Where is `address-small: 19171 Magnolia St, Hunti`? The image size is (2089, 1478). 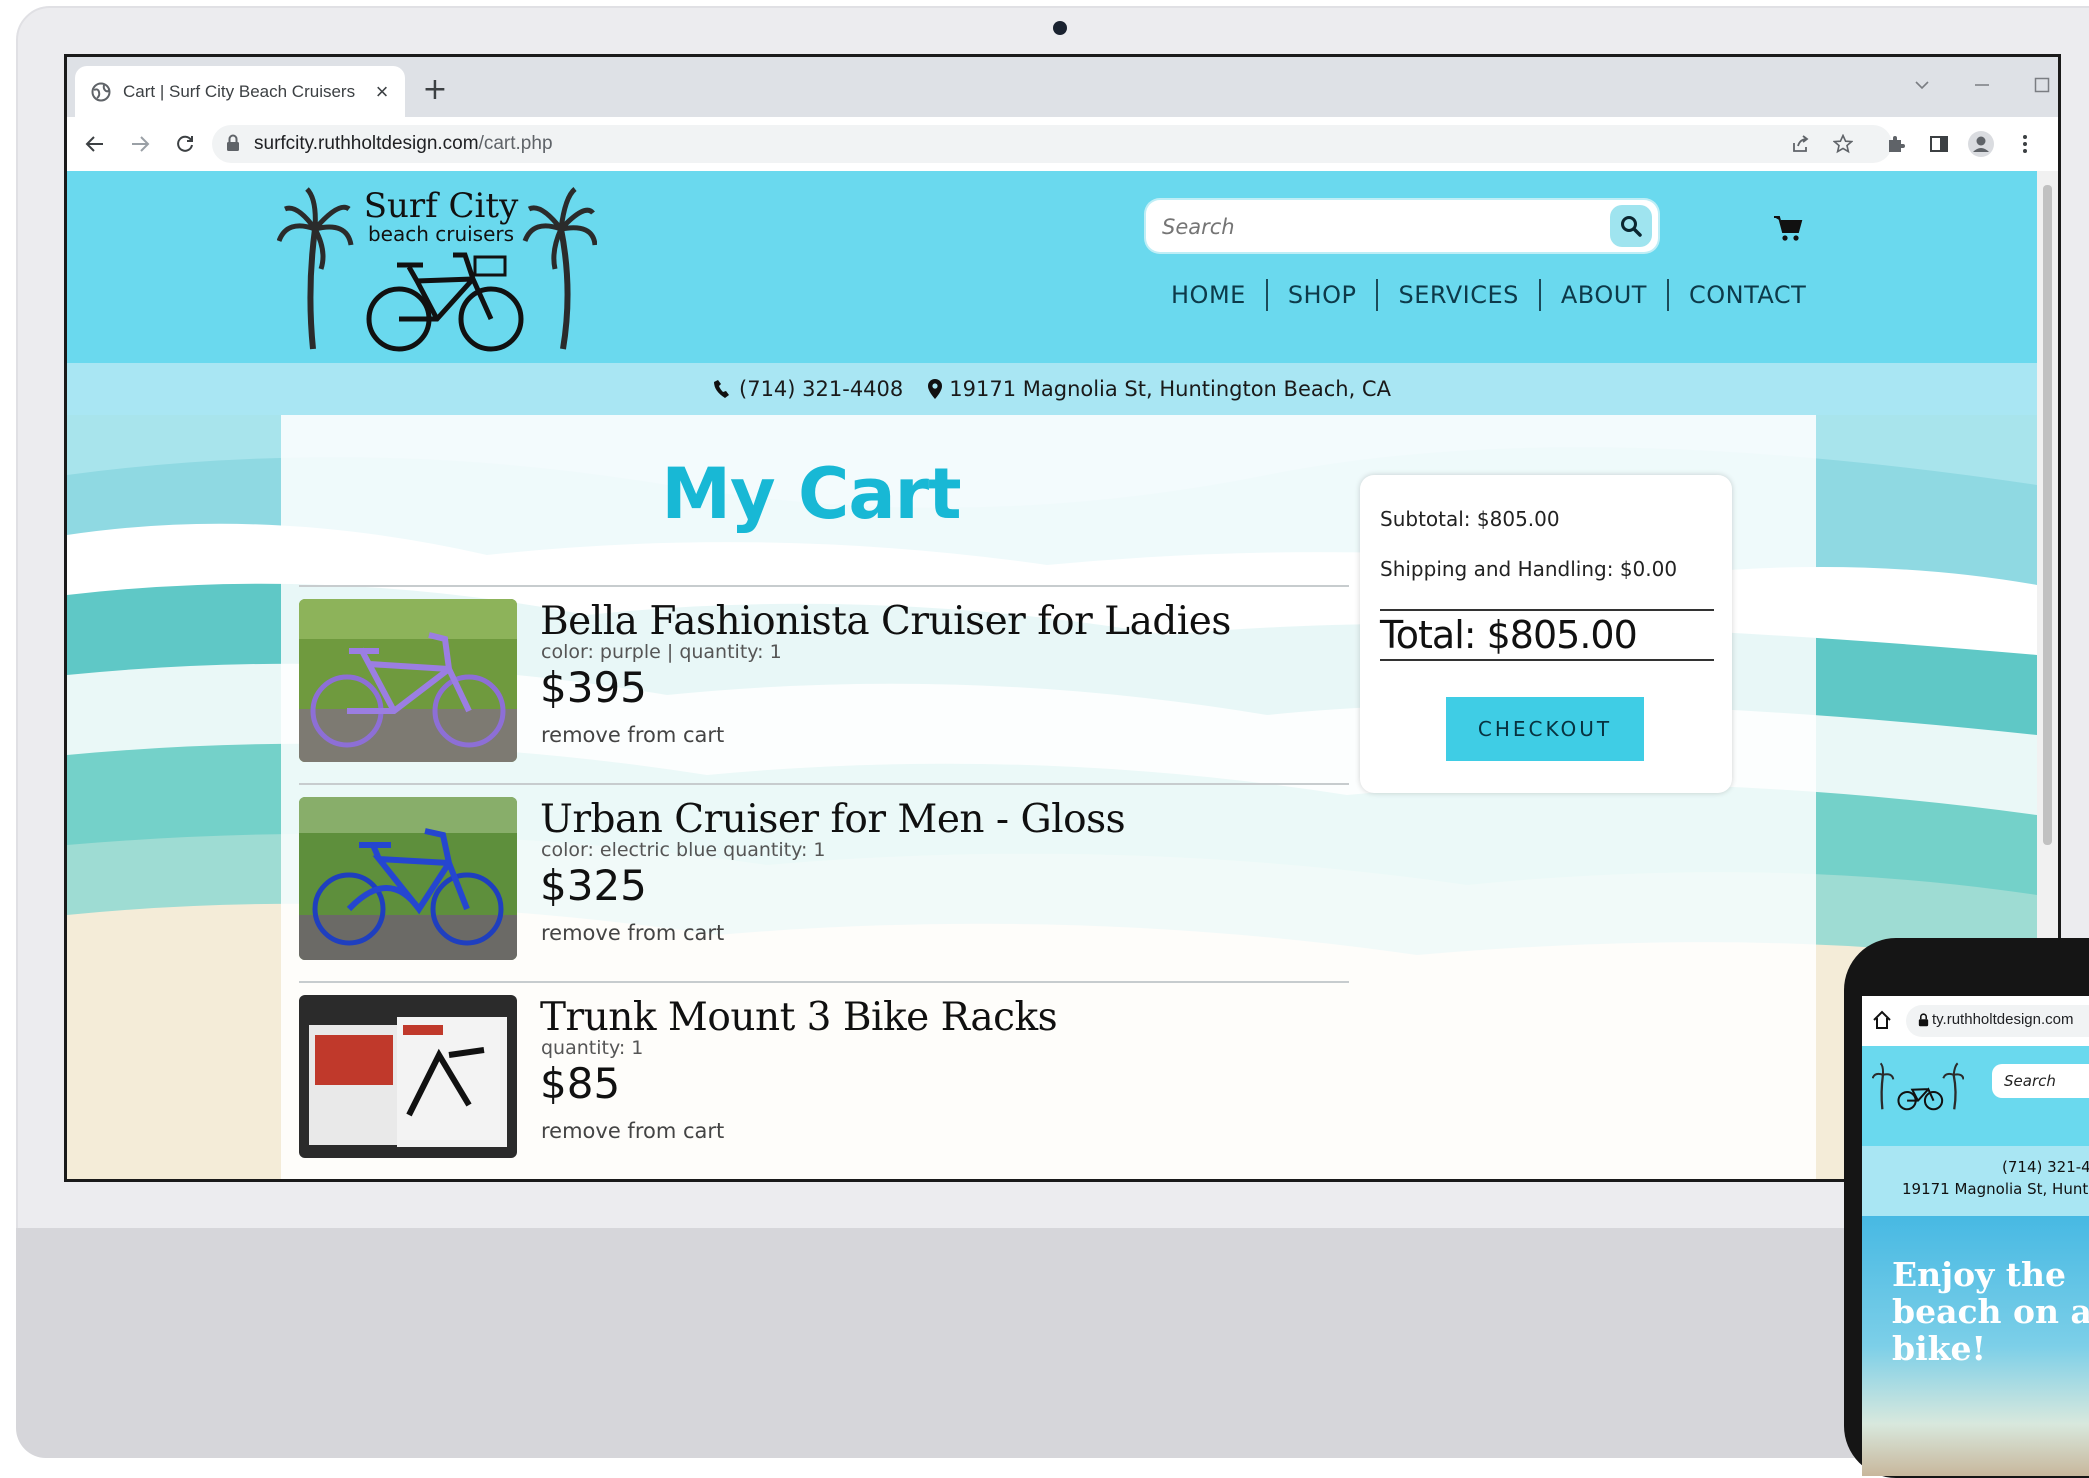 address-small: 19171 Magnolia St, Hunti is located at coordinates (1995, 1189).